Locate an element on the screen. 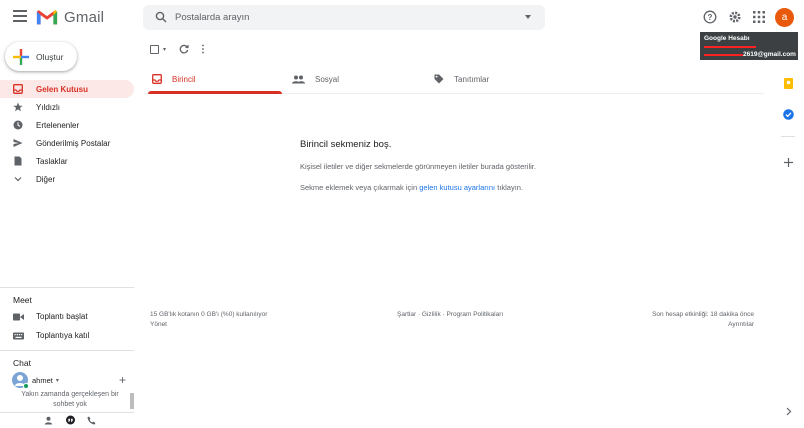  start-meeting-item: Toplantı başlat is located at coordinates (50, 316).